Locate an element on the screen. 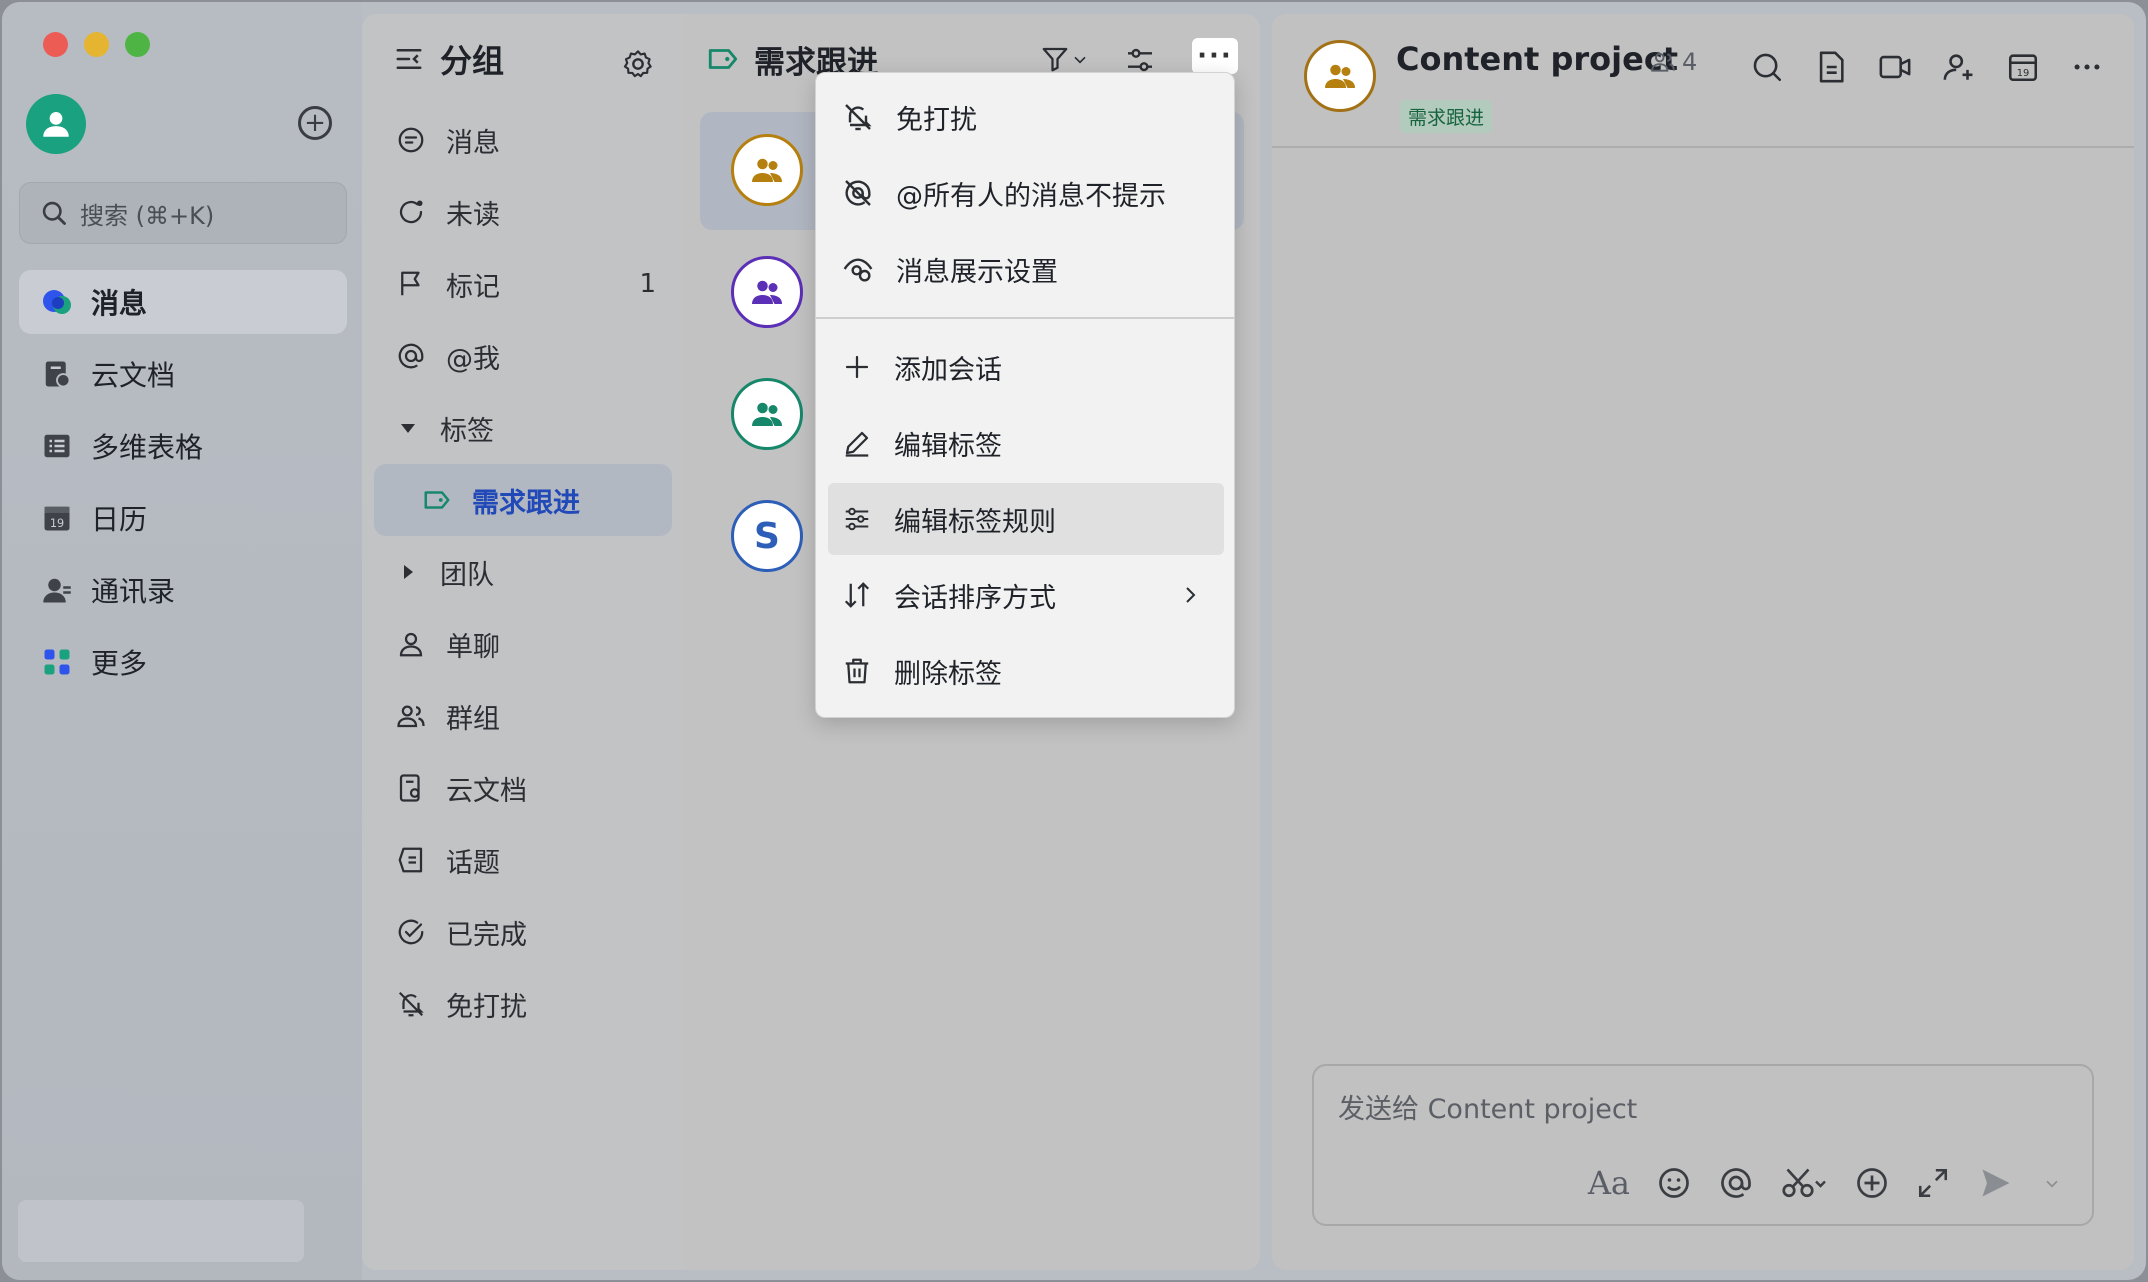 Image resolution: width=2148 pixels, height=1282 pixels. group-item-unread: 未读 is located at coordinates (523, 212).